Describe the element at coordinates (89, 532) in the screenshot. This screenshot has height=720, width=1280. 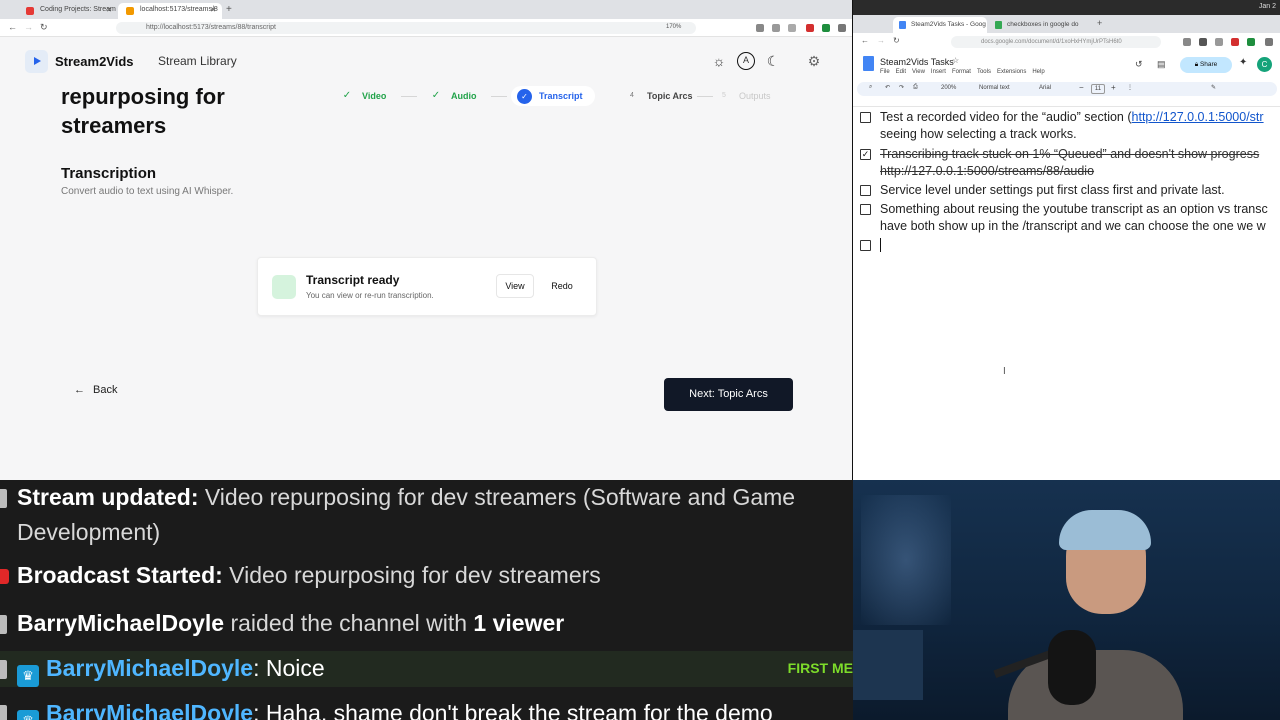
I see `chat-text: Development)` at that location.